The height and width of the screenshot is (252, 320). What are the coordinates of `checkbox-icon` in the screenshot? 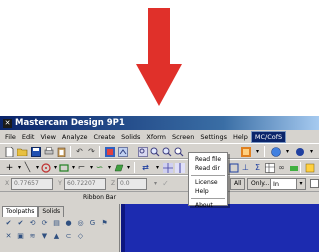 It's located at (314, 183).